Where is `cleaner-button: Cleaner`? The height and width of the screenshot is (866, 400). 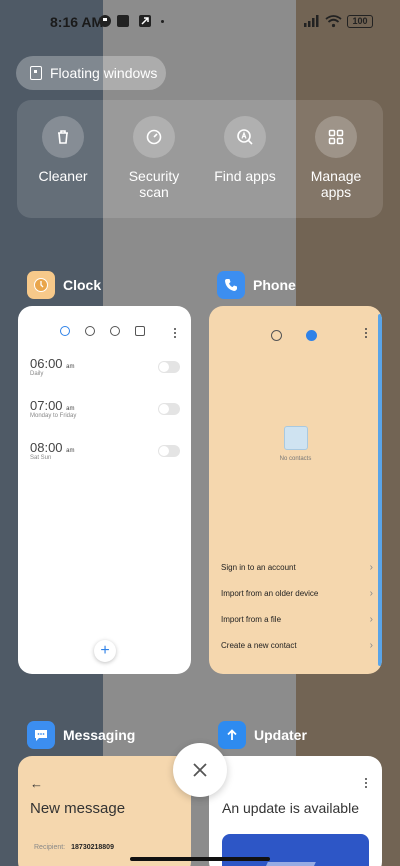 cleaner-button: Cleaner is located at coordinates (63, 150).